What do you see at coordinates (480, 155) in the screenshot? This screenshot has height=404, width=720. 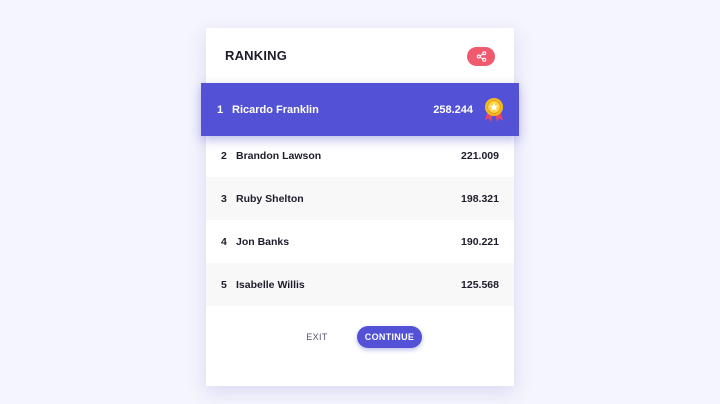 I see `player-score: 221.009` at bounding box center [480, 155].